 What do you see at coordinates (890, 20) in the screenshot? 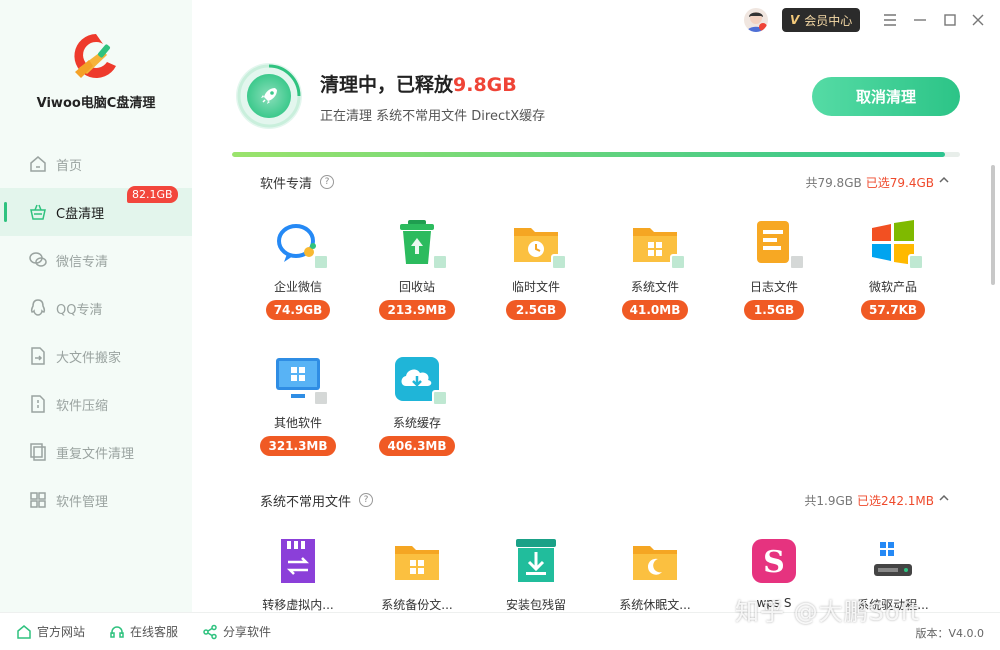
I see `menu-icon` at bounding box center [890, 20].